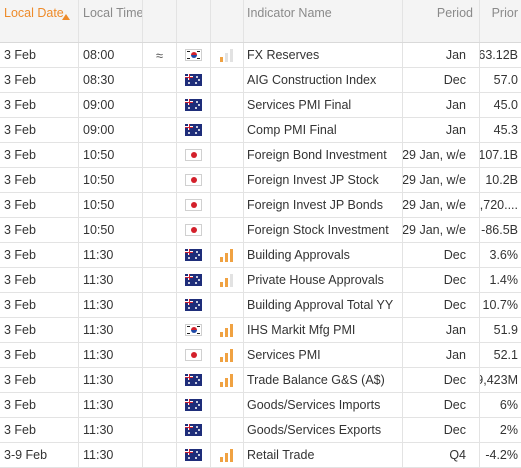  Describe the element at coordinates (314, 430) in the screenshot. I see `indicator-text: Goods/Services Exports` at that location.